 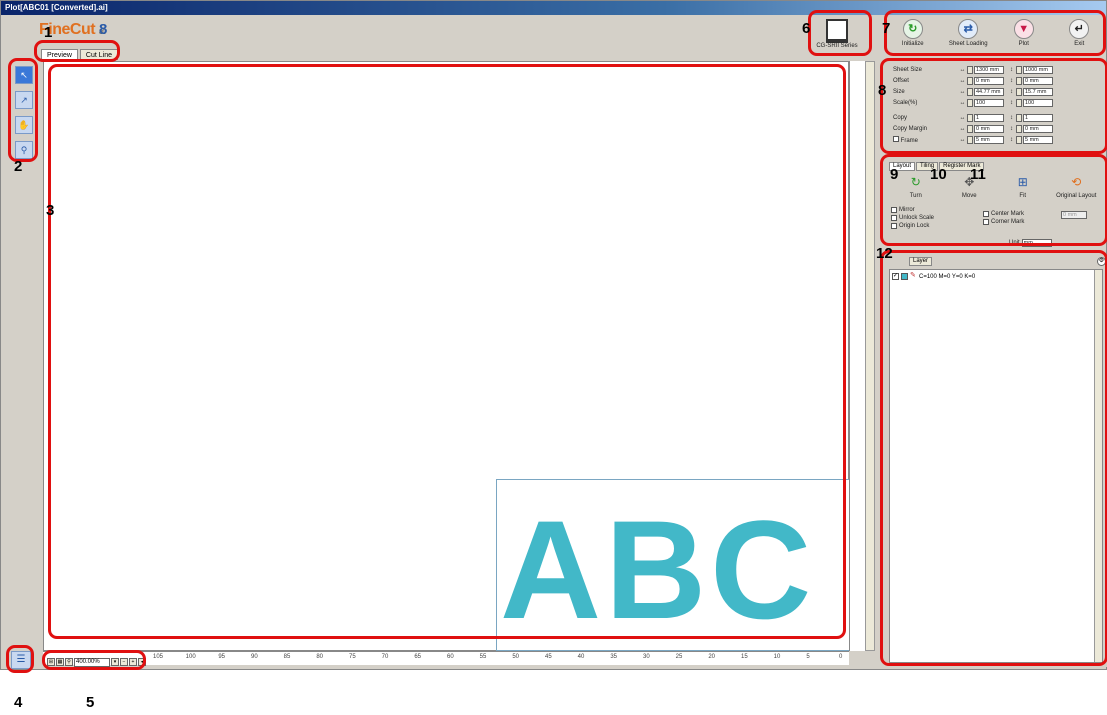 What do you see at coordinates (287, 657) in the screenshot?
I see `ruler-tick-label: 85` at bounding box center [287, 657].